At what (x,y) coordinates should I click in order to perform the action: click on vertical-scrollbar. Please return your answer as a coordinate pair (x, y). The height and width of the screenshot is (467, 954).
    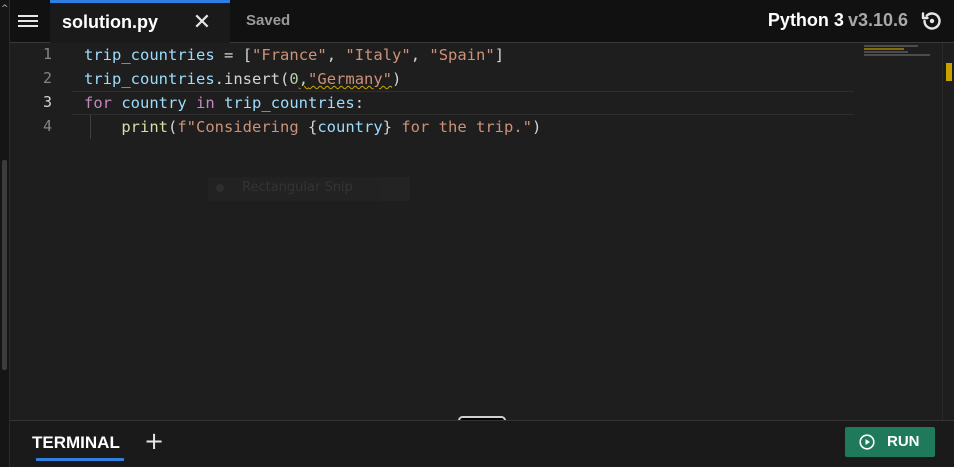
    Looking at the image, I should click on (948, 231).